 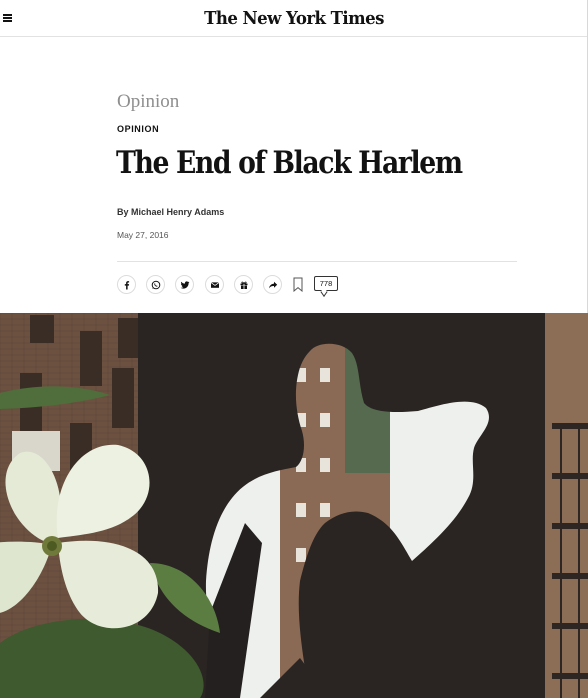 I want to click on gift-icon, so click(x=243, y=285).